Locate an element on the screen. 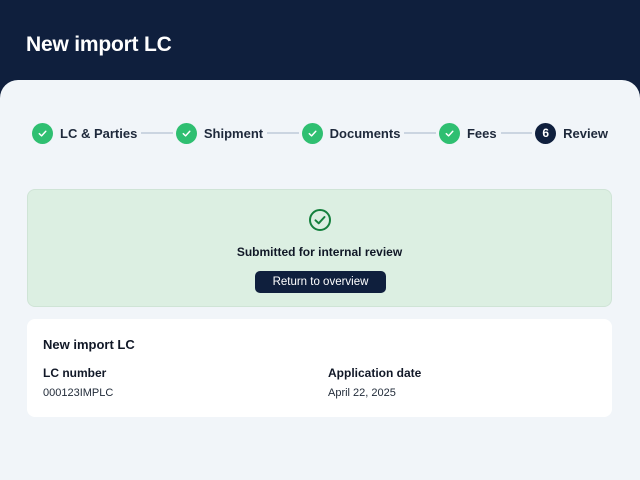 This screenshot has height=480, width=640. check-circle-icon is located at coordinates (320, 220).